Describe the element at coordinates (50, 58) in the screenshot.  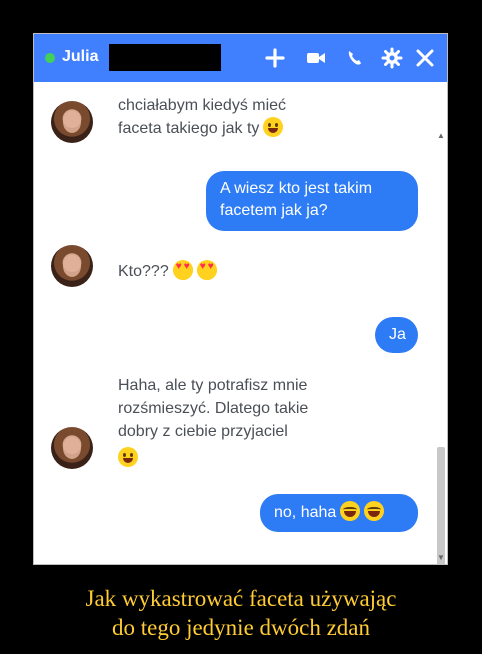
I see `online-status-icon` at that location.